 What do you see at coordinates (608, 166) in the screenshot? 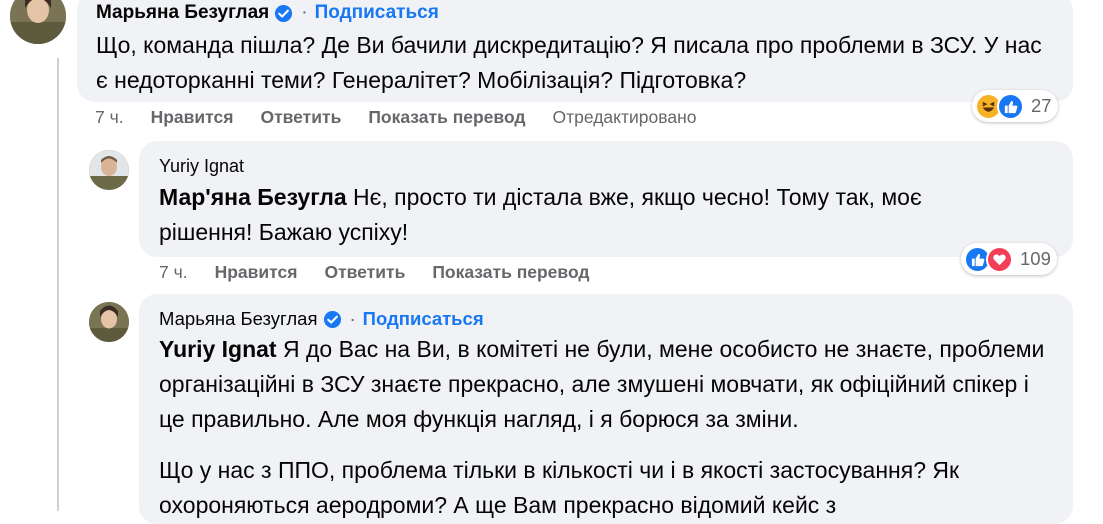
I see `comment-header: Yuriy Ignat` at bounding box center [608, 166].